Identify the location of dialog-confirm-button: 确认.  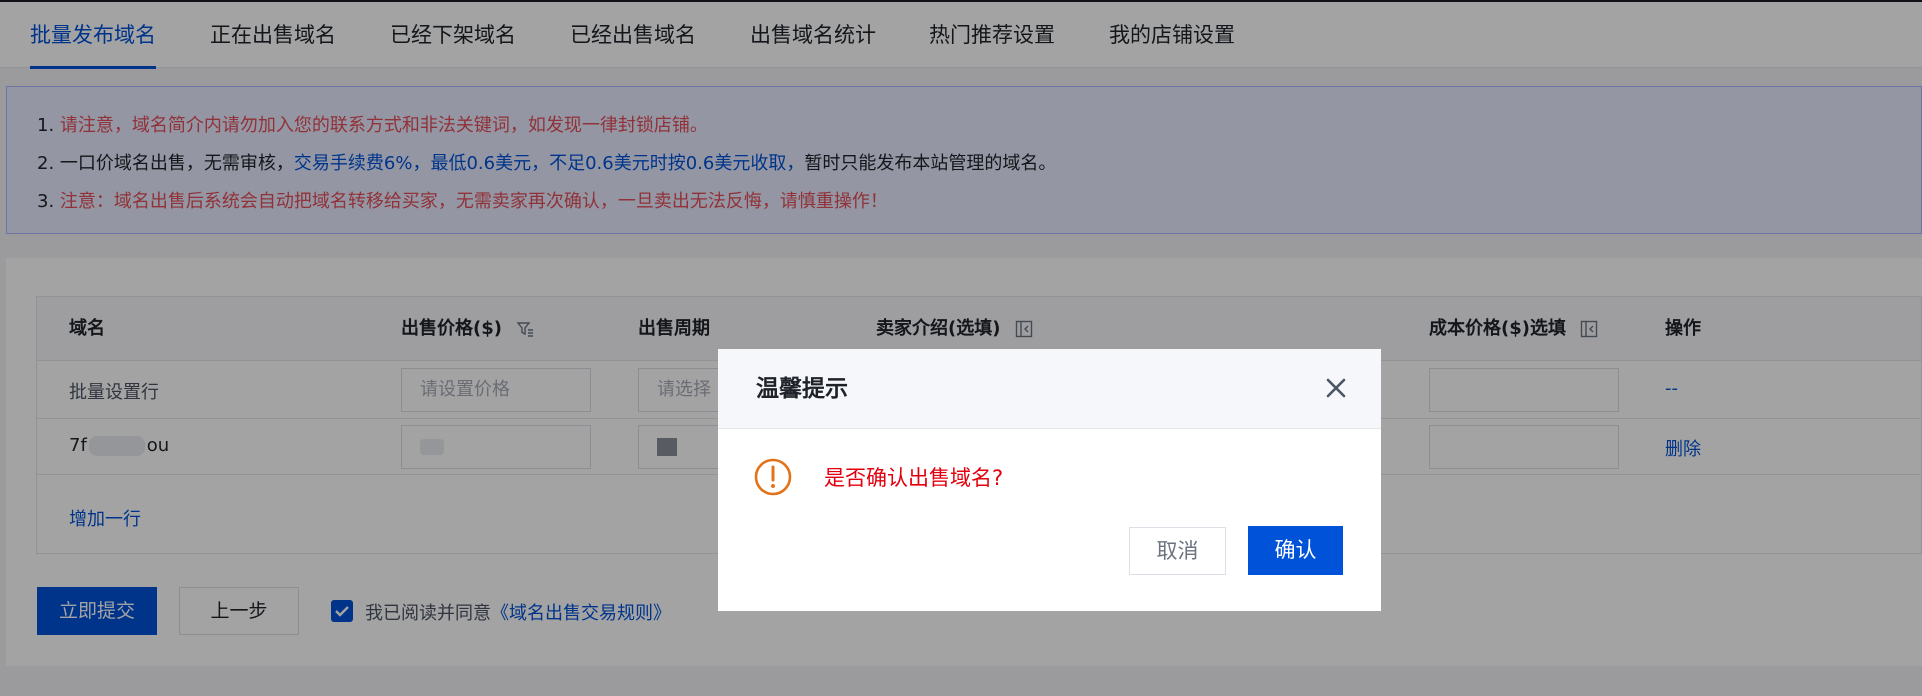
(1295, 550).